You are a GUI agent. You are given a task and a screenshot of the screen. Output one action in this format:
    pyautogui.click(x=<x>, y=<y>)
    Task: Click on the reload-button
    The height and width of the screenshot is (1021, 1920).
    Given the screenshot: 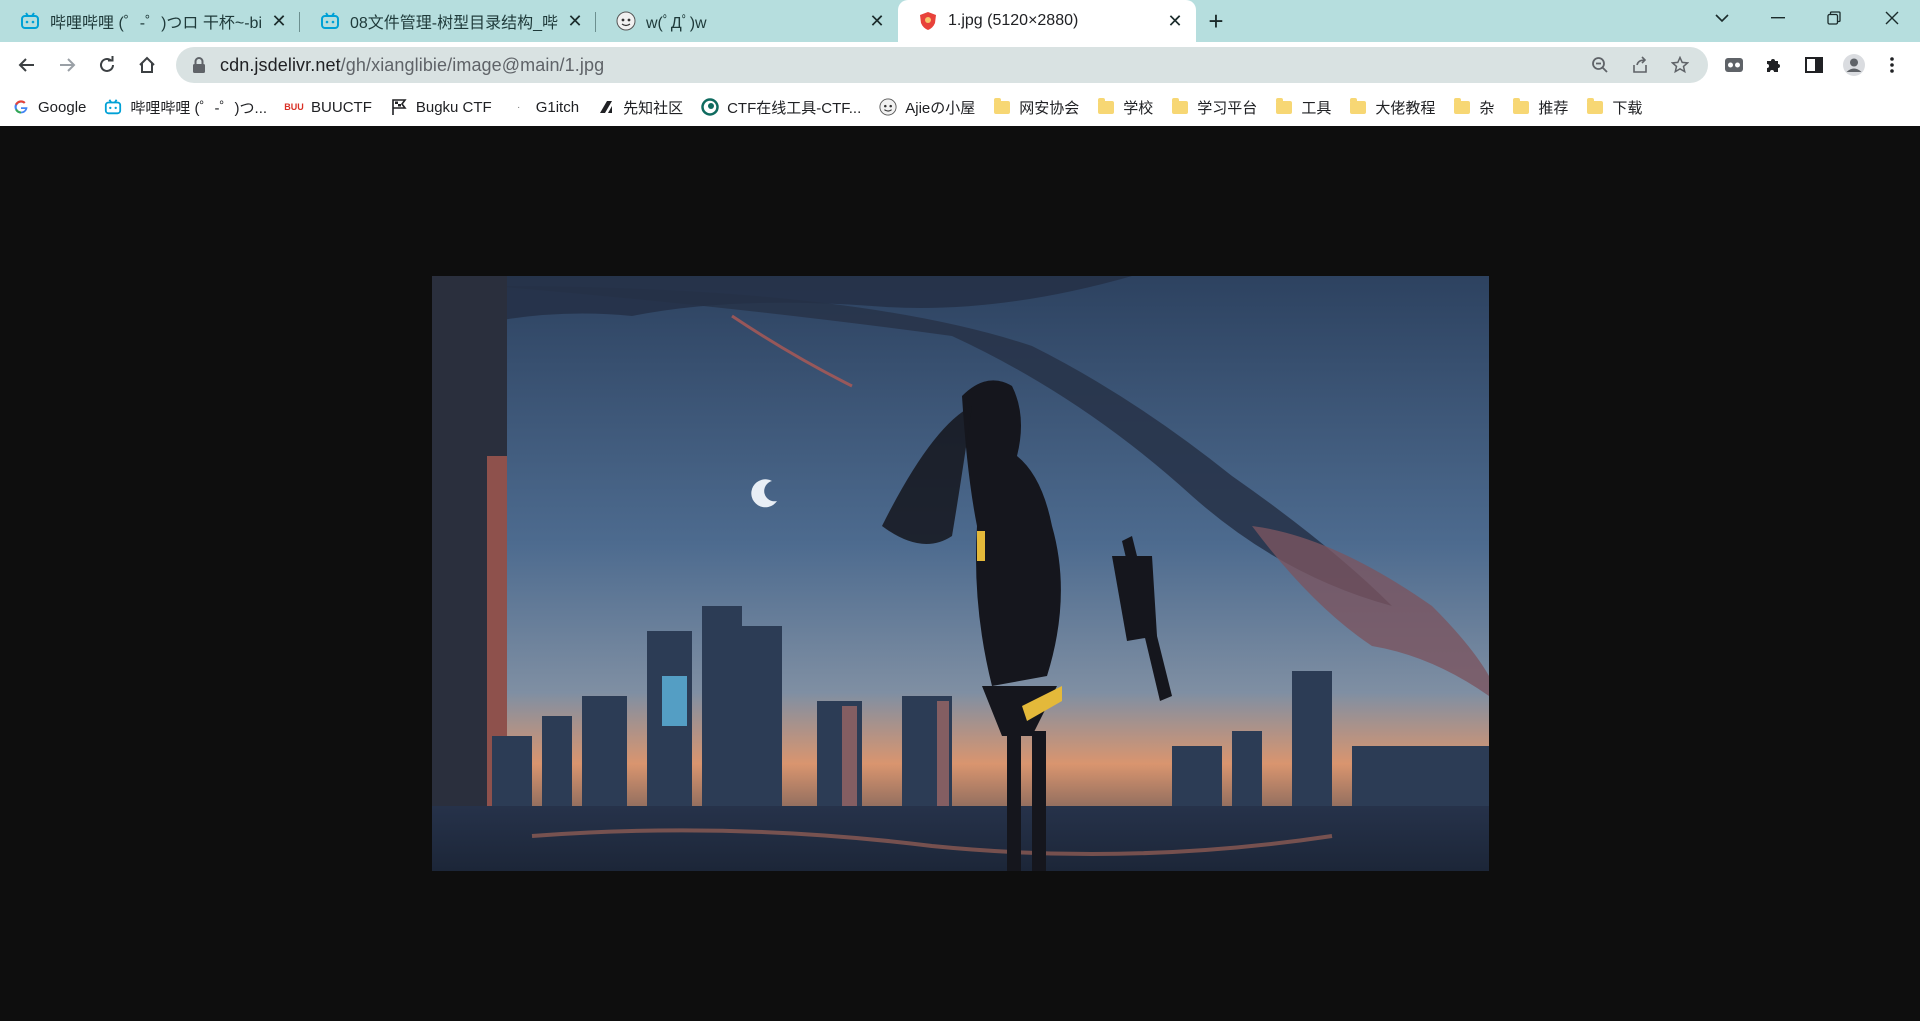 What is the action you would take?
    pyautogui.click(x=107, y=65)
    